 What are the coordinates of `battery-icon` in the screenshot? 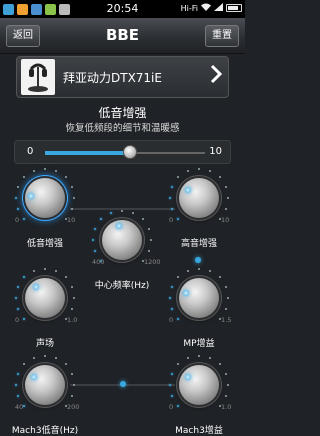 It's located at (234, 8).